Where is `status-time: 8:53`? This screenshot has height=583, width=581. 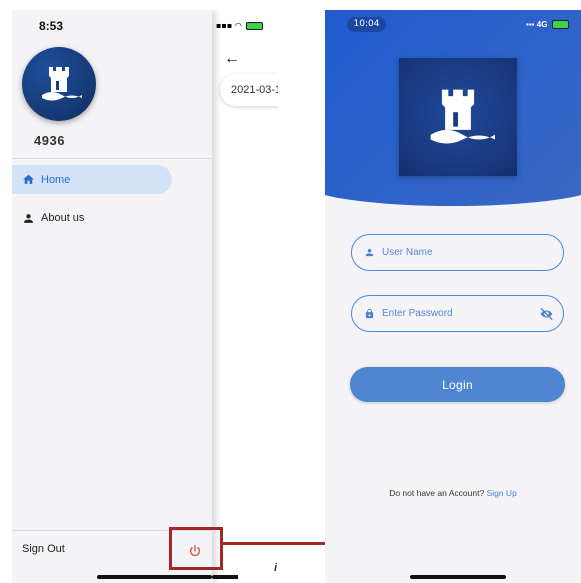
status-time: 8:53 is located at coordinates (51, 26).